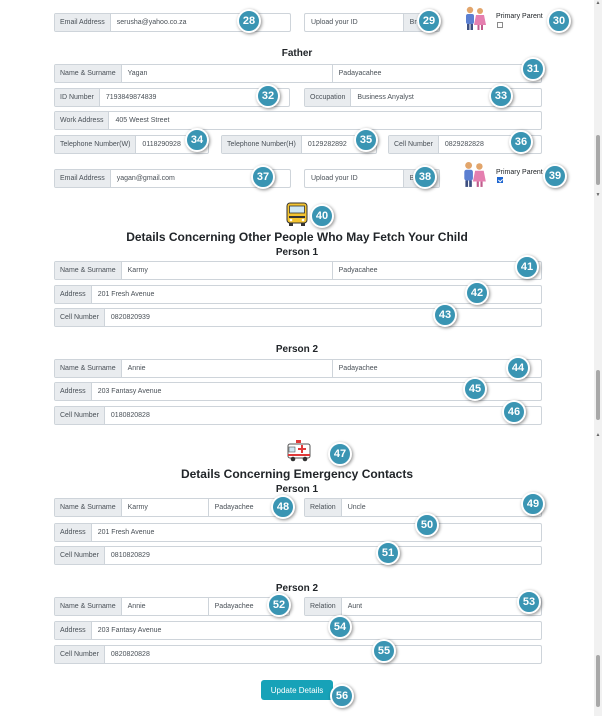  Describe the element at coordinates (501, 96) in the screenshot. I see `annotation-badge: 33` at that location.